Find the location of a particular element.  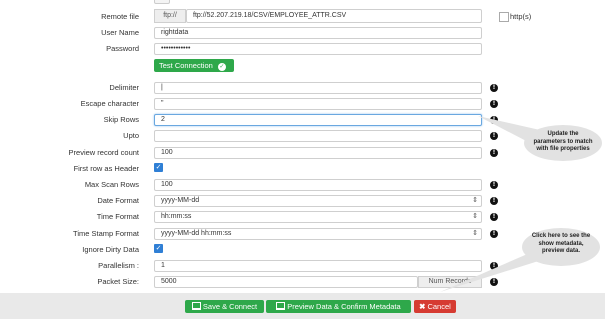

time-stamp-format-select: yyyy-MM-dd hh:mm:ss is located at coordinates (318, 234).